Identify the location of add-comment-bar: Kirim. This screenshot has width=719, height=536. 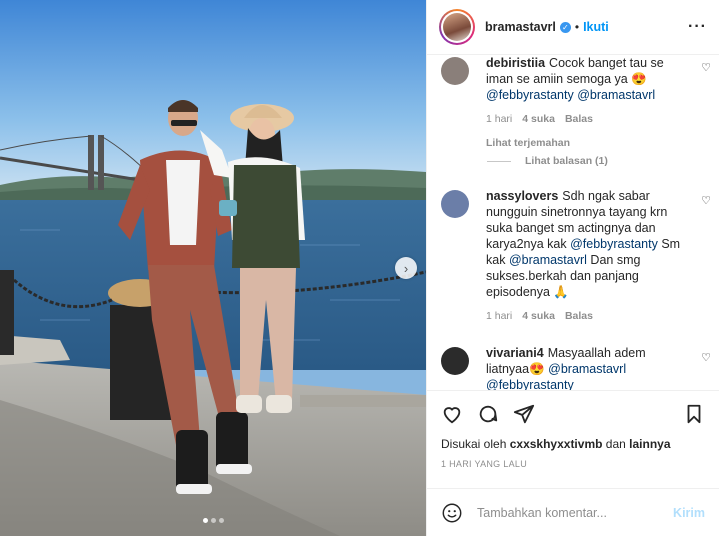
(573, 512).